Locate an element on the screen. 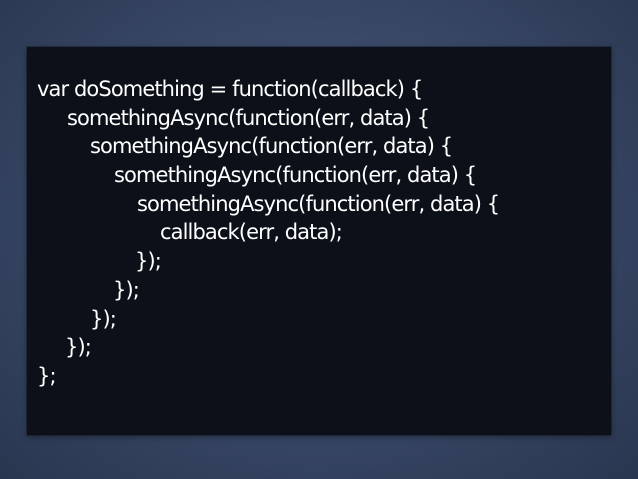 The width and height of the screenshot is (638, 479). code-line-2: somethingAsync(function(err, data) { is located at coordinates (248, 117).